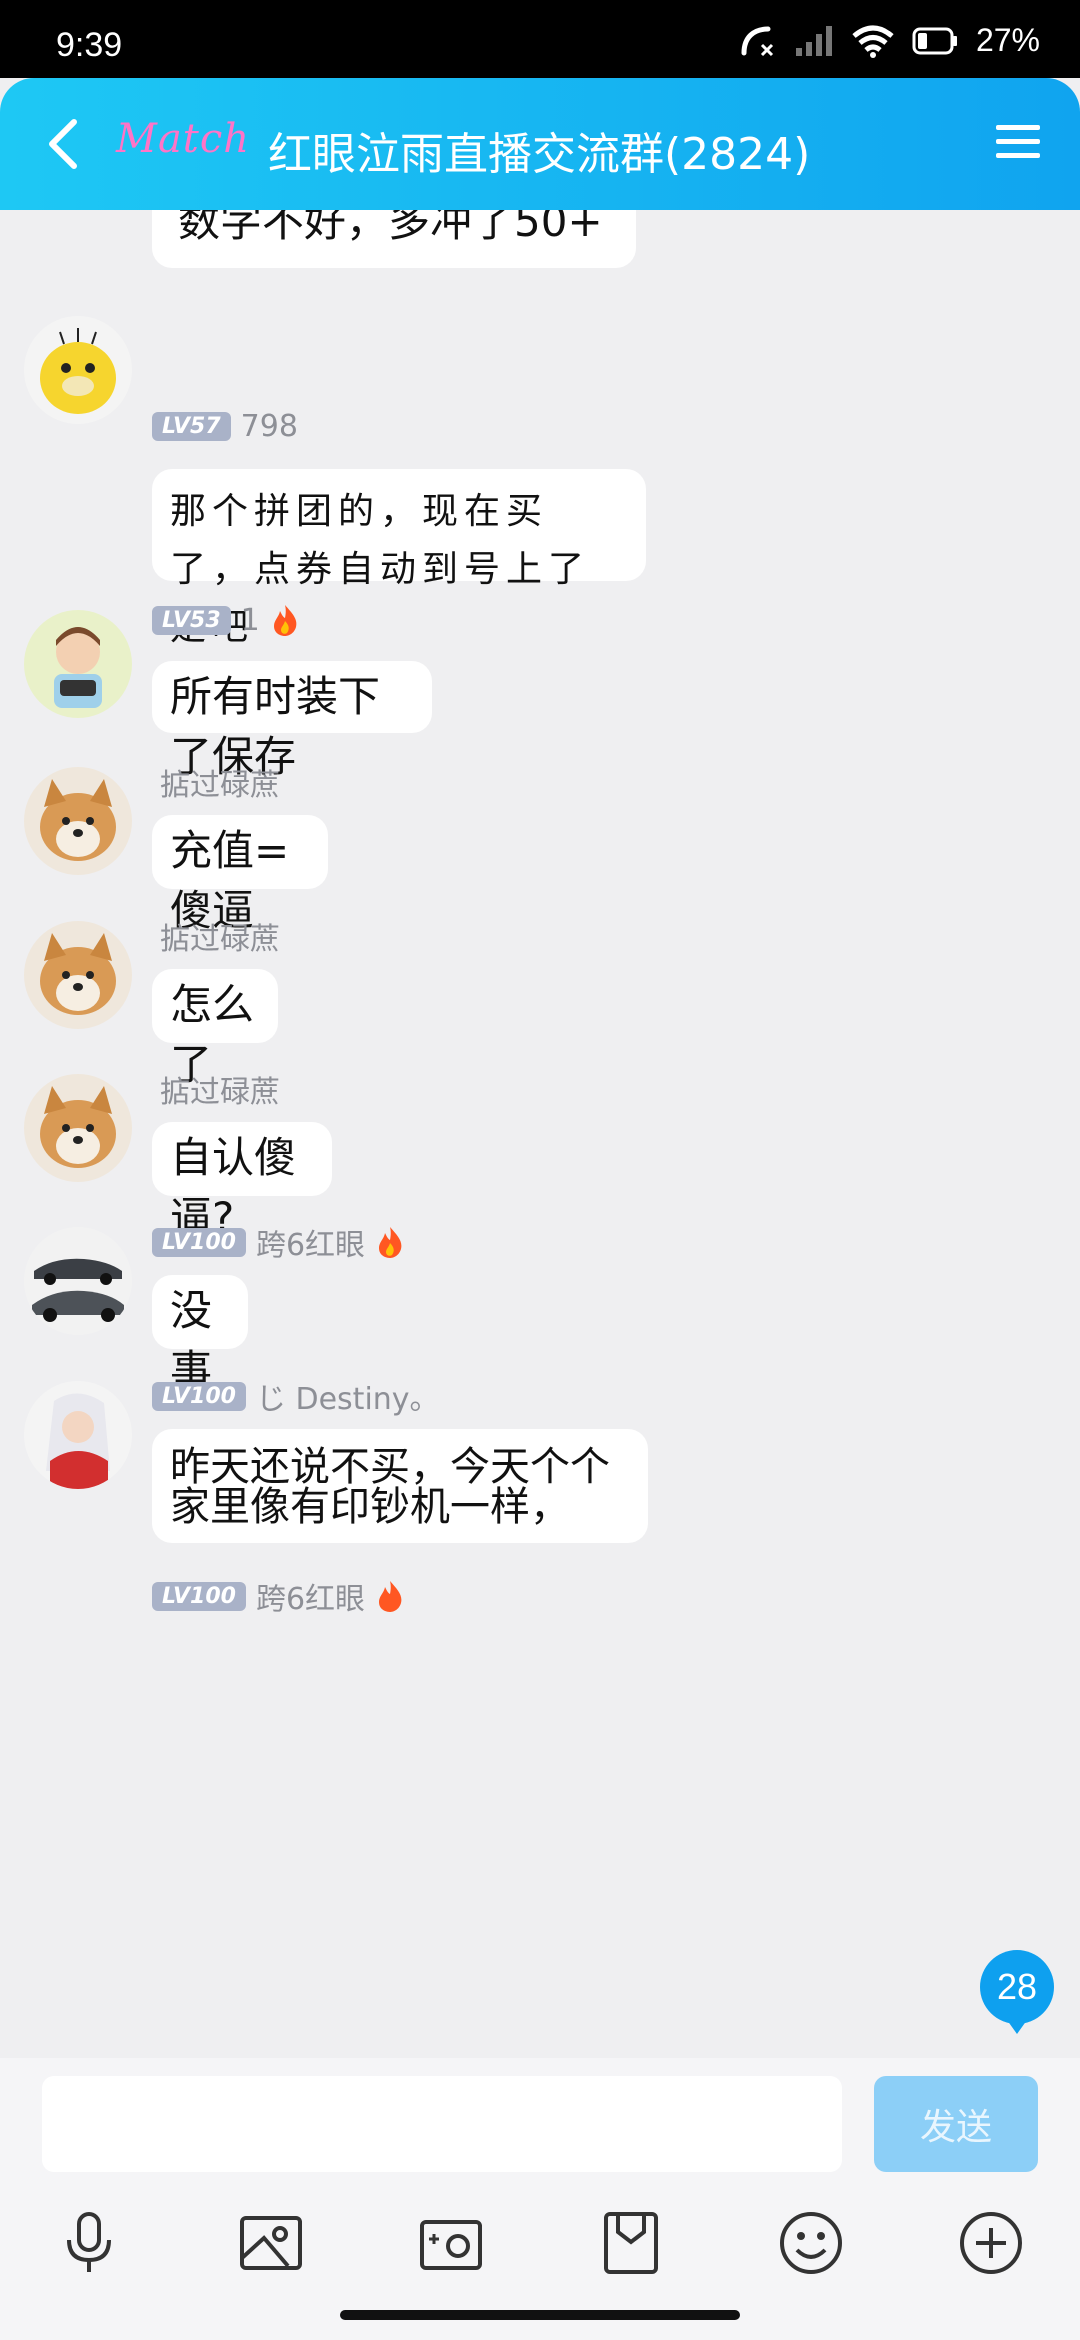  Describe the element at coordinates (200, 1335) in the screenshot. I see `message-bubble: 没事` at that location.